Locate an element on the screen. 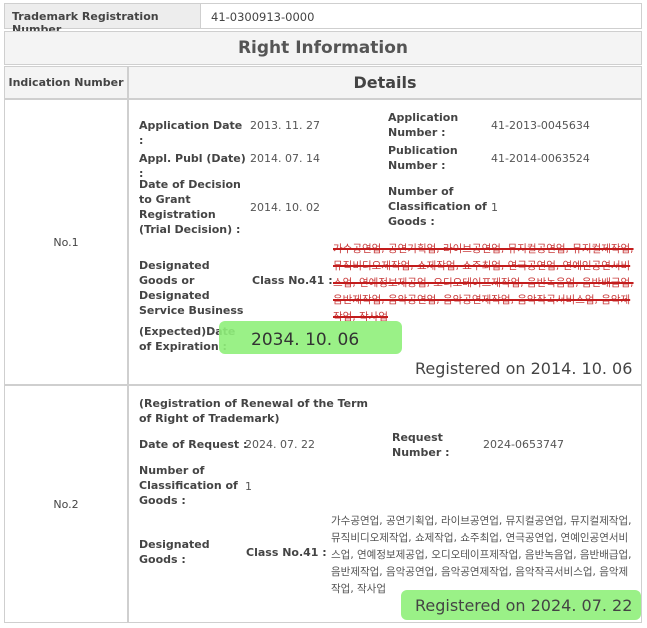 Image resolution: width=647 pixels, height=628 pixels. entry-1-number: No.1 is located at coordinates (66, 242).